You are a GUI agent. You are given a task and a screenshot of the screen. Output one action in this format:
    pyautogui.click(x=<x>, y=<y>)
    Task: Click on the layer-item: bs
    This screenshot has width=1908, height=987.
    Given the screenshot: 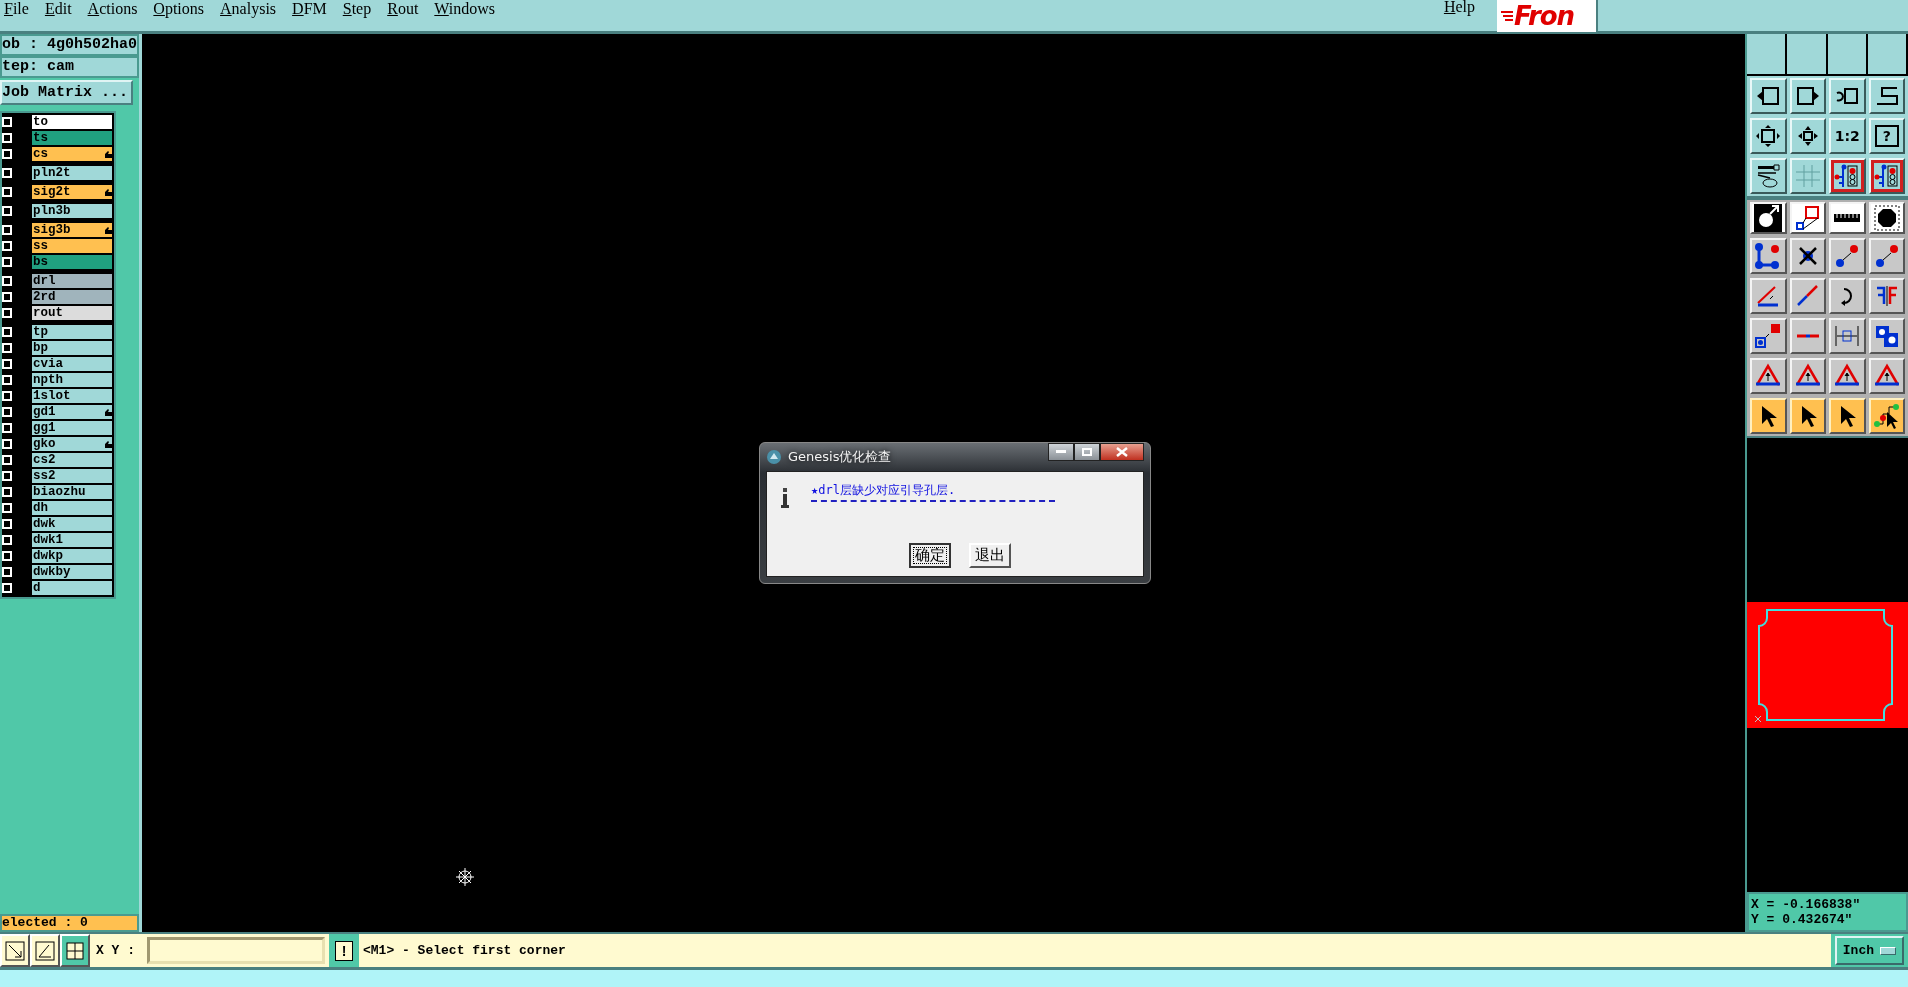 What is the action you would take?
    pyautogui.click(x=72, y=262)
    